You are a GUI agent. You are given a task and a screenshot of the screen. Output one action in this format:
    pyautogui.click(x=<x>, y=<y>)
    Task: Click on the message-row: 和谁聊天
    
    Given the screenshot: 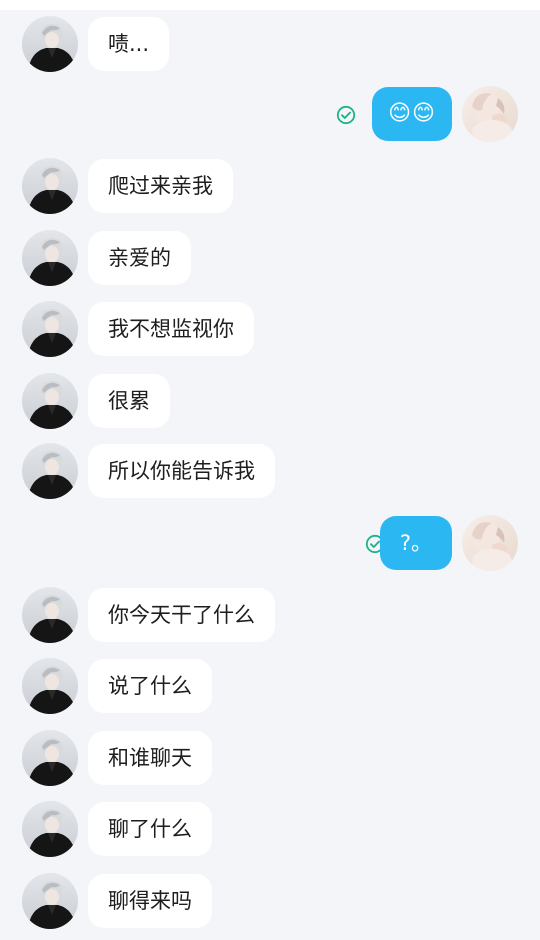 What is the action you would take?
    pyautogui.click(x=270, y=758)
    